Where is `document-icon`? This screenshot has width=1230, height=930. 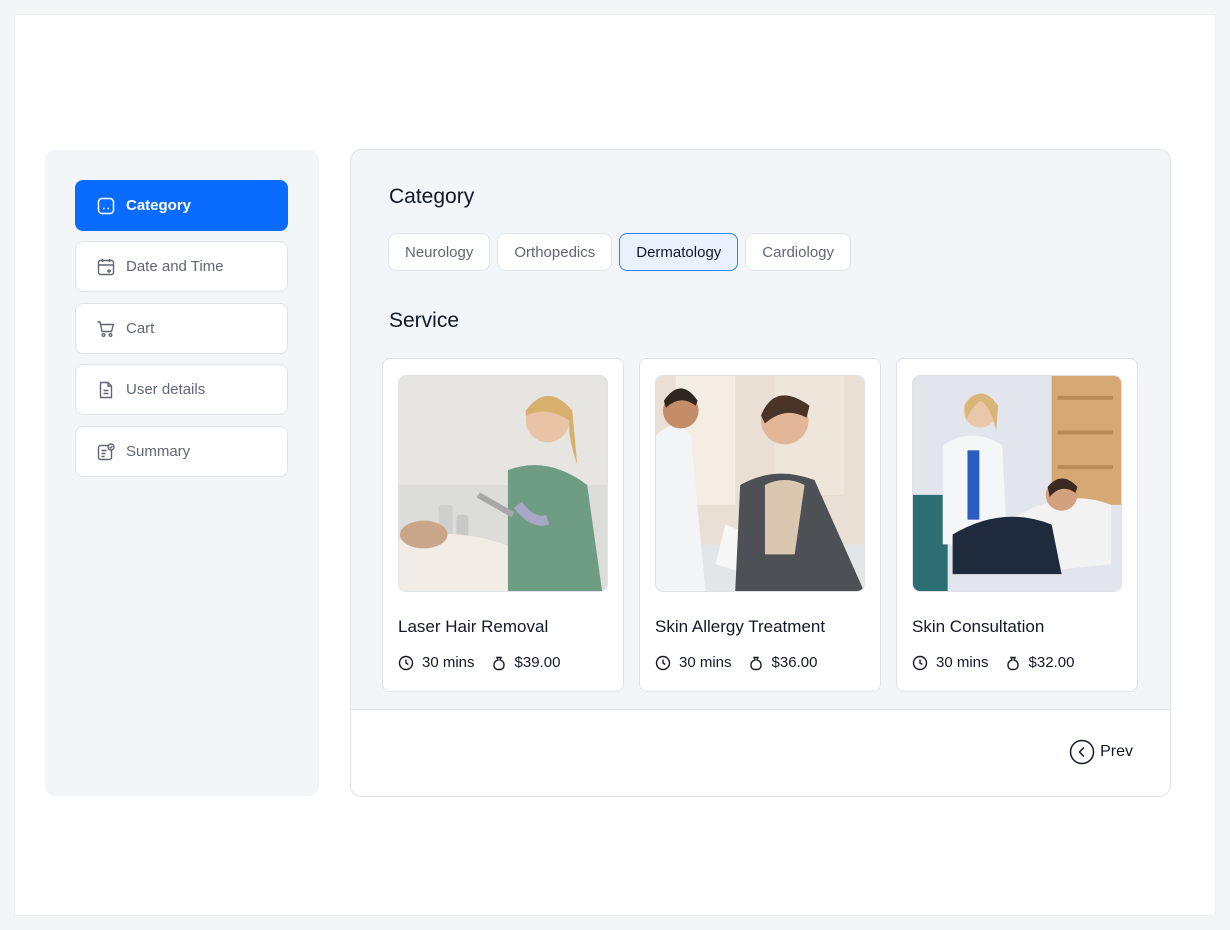
document-icon is located at coordinates (106, 390).